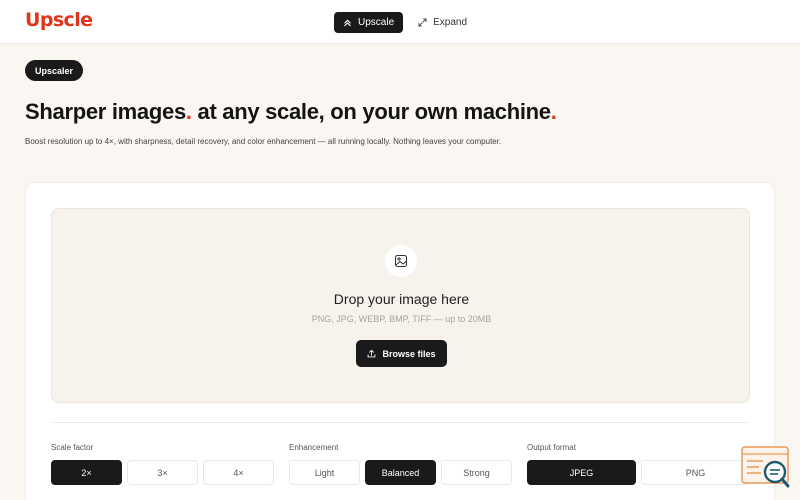 This screenshot has width=800, height=500. What do you see at coordinates (105, 111) in the screenshot?
I see `headline-part-1: Sharper images` at bounding box center [105, 111].